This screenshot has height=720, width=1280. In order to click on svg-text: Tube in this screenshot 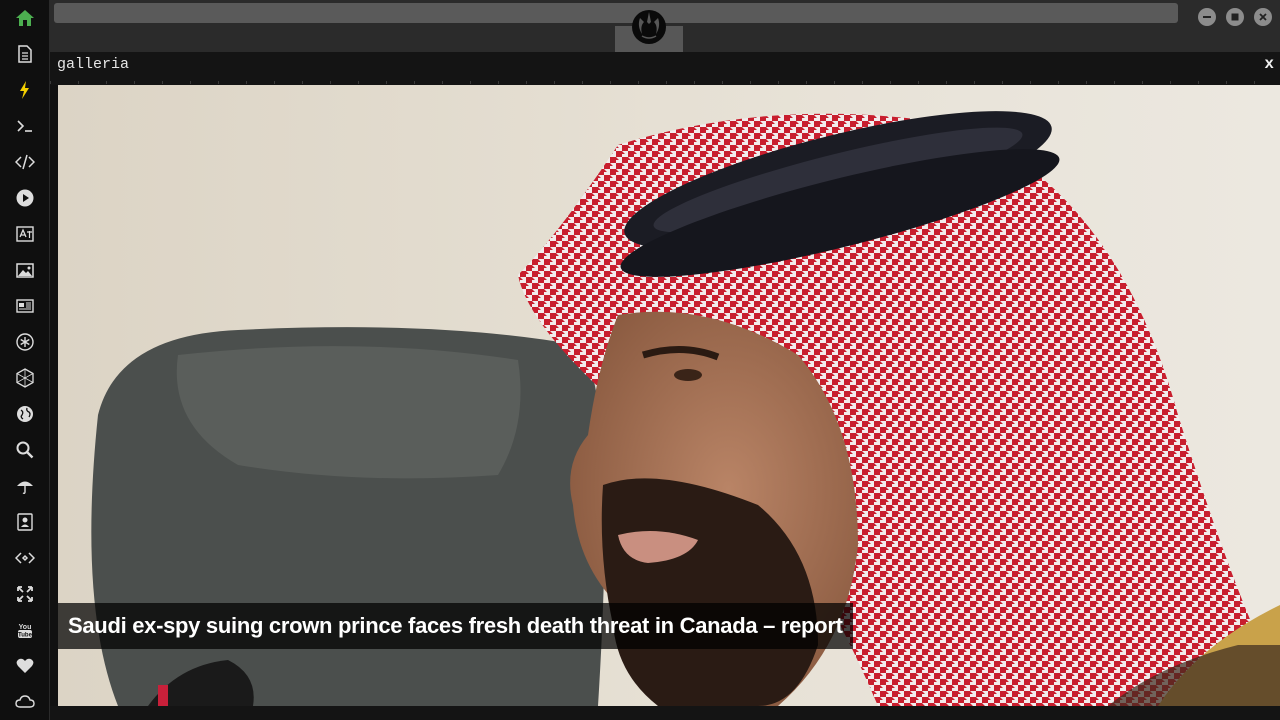, I will do `click(25, 636)`.